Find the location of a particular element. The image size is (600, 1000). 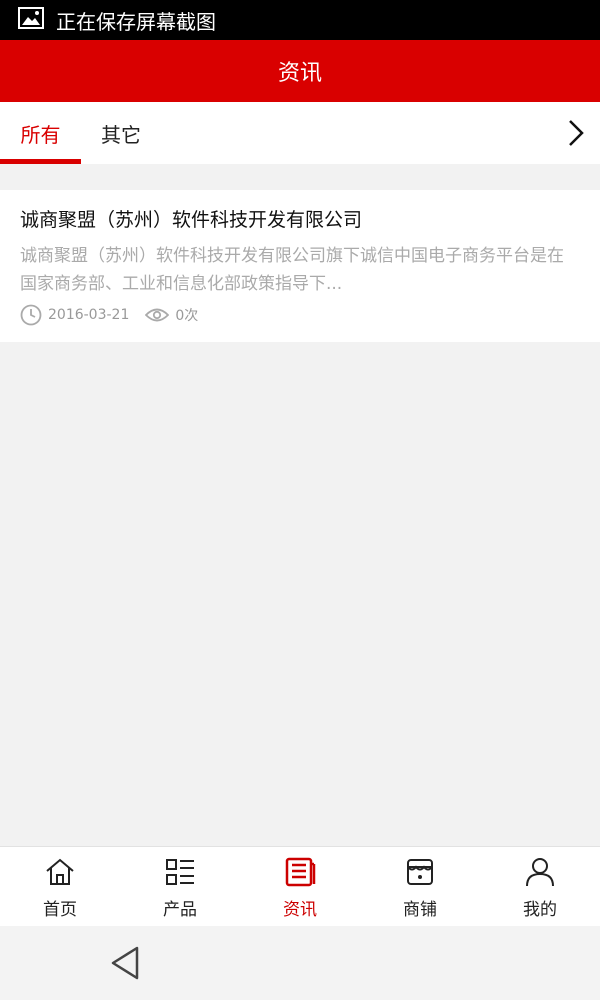

bottom-nav: 首页 产品 资讯 商铺 我的 is located at coordinates (300, 886).